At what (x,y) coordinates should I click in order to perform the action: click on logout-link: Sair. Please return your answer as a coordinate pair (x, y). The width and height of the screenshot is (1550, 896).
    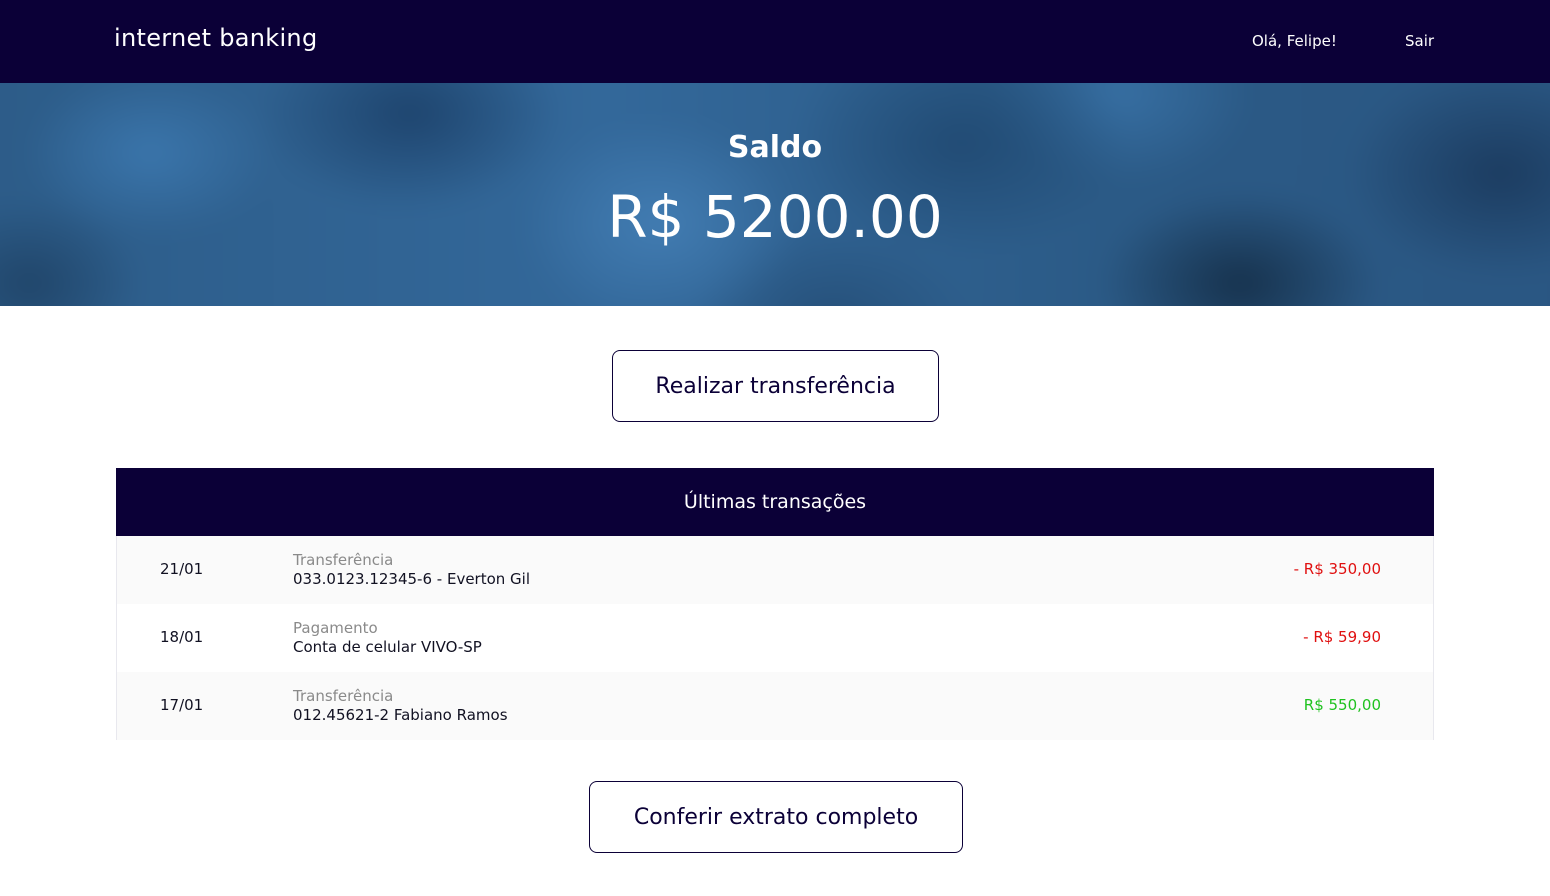
    Looking at the image, I should click on (1419, 41).